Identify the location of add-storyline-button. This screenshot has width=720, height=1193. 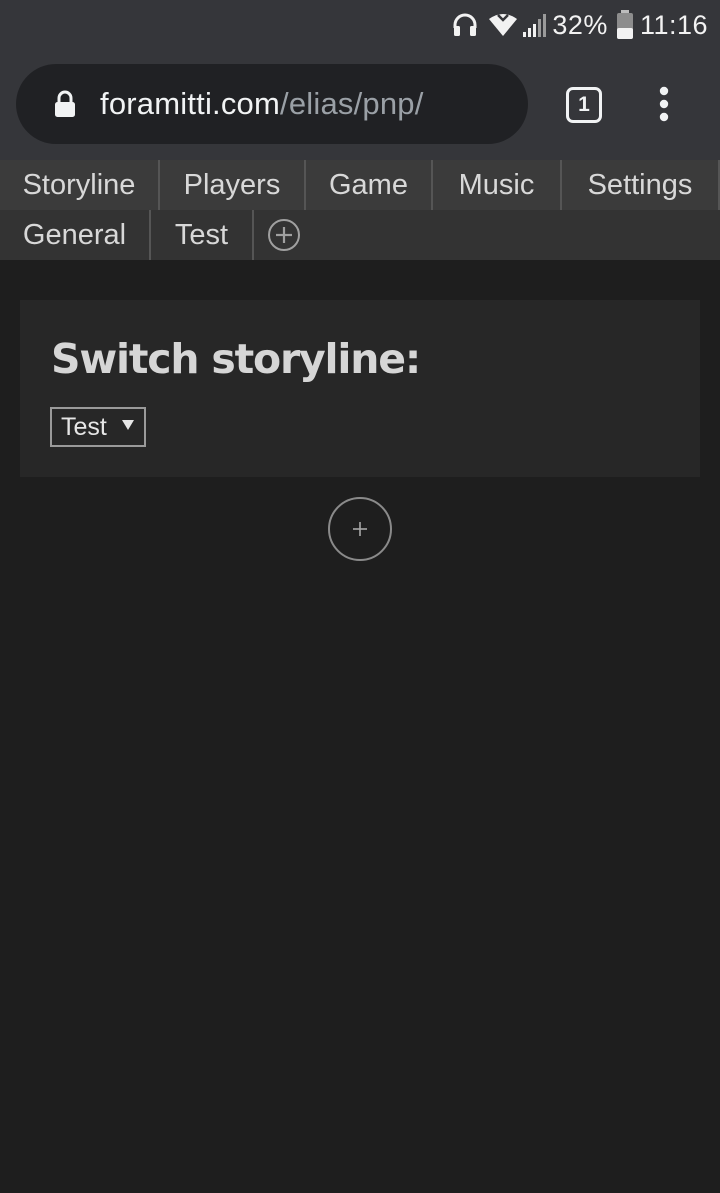
(360, 529).